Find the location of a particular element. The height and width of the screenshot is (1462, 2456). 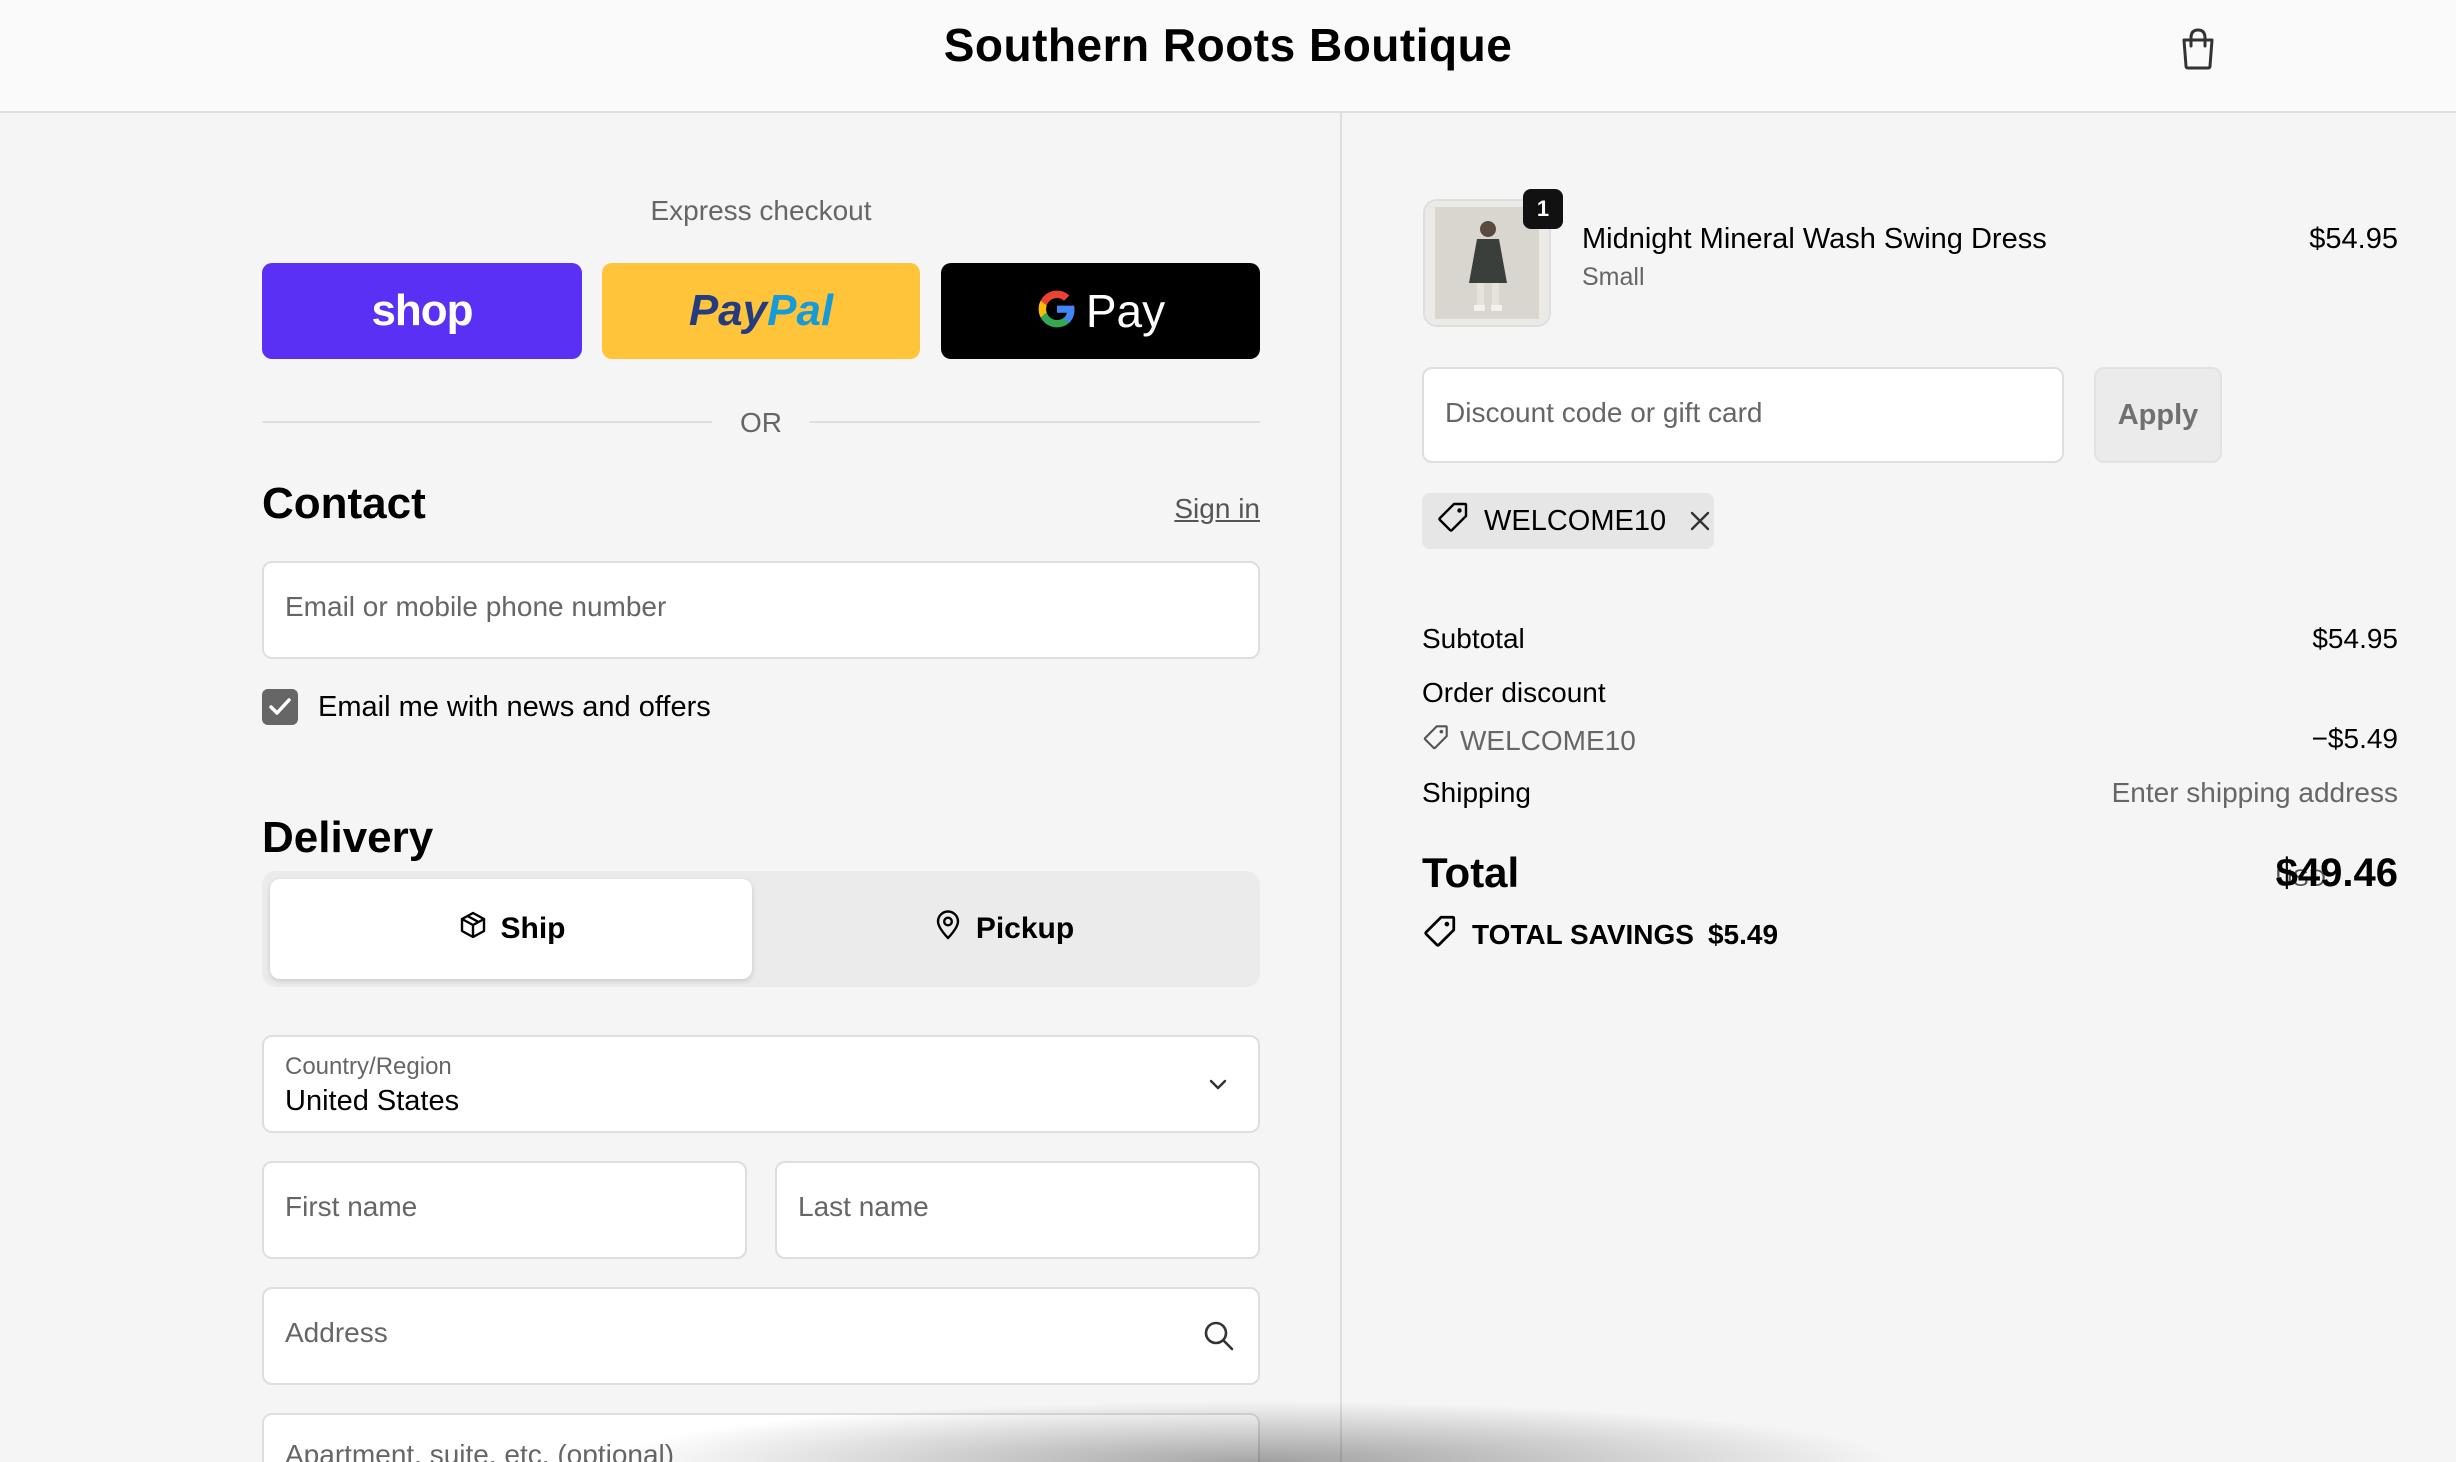

product-price: $54.95 is located at coordinates (2353, 239).